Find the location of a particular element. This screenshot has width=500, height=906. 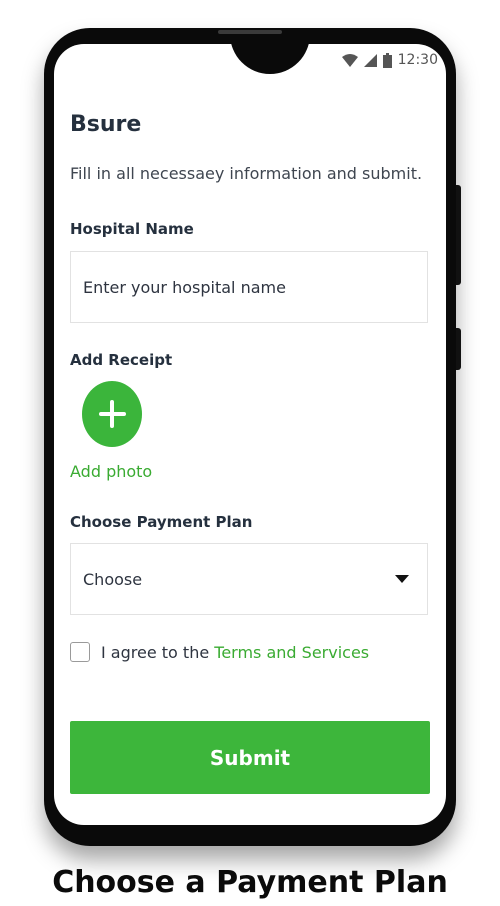

camera-notch is located at coordinates (270, 59).